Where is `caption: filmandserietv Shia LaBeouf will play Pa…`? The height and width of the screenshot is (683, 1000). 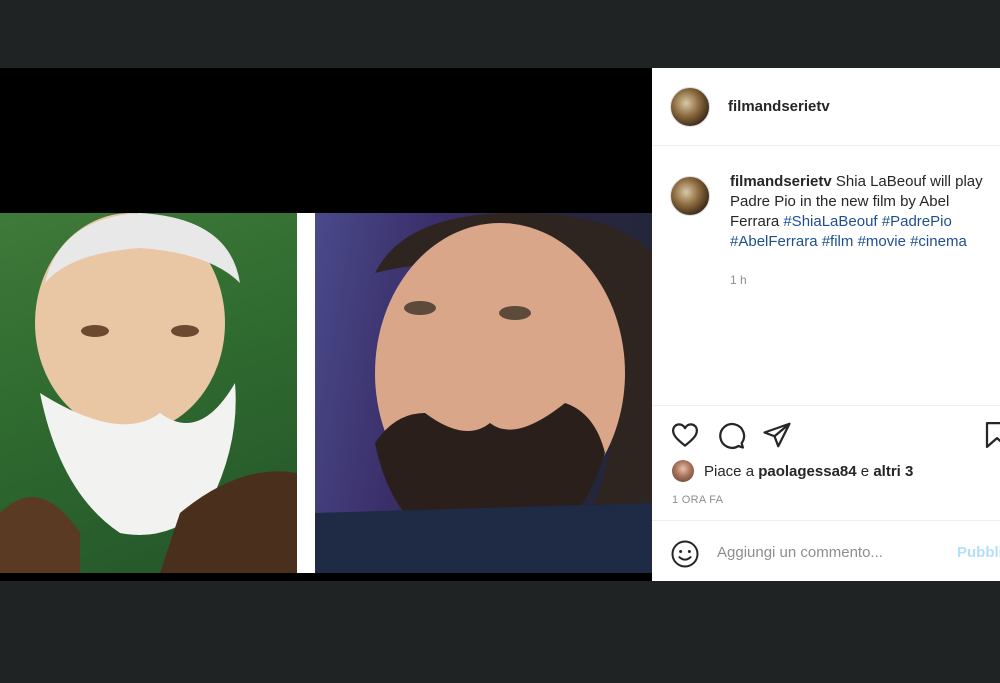 caption: filmandserietv Shia LaBeouf will play Pa… is located at coordinates (835, 231).